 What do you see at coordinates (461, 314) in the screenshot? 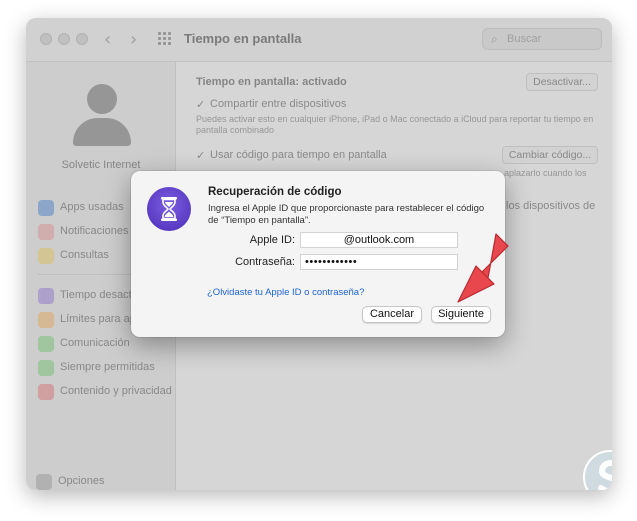
I see `next-button: Siguiente` at bounding box center [461, 314].